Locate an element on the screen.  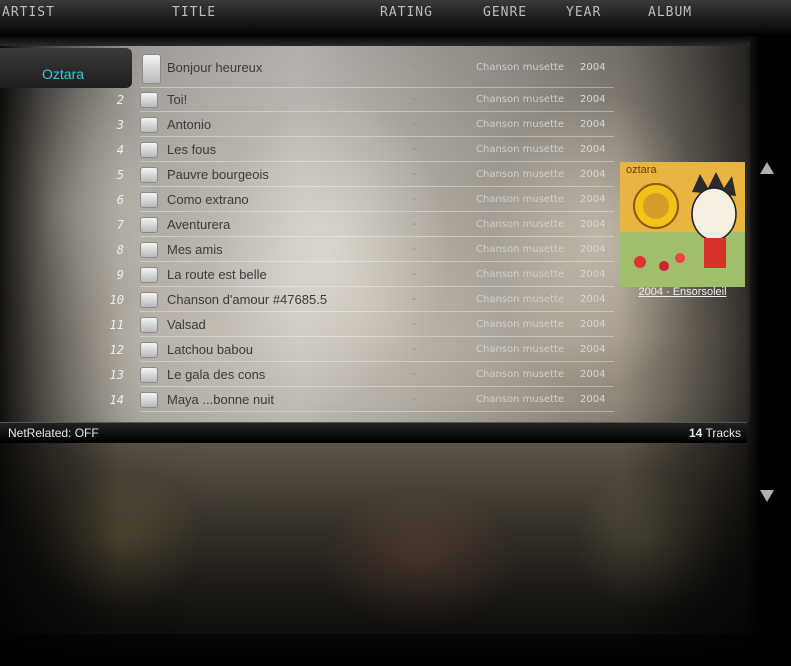
track-row: 8 Mes amis - Chanson musette 2004 is located at coordinates (310, 250).